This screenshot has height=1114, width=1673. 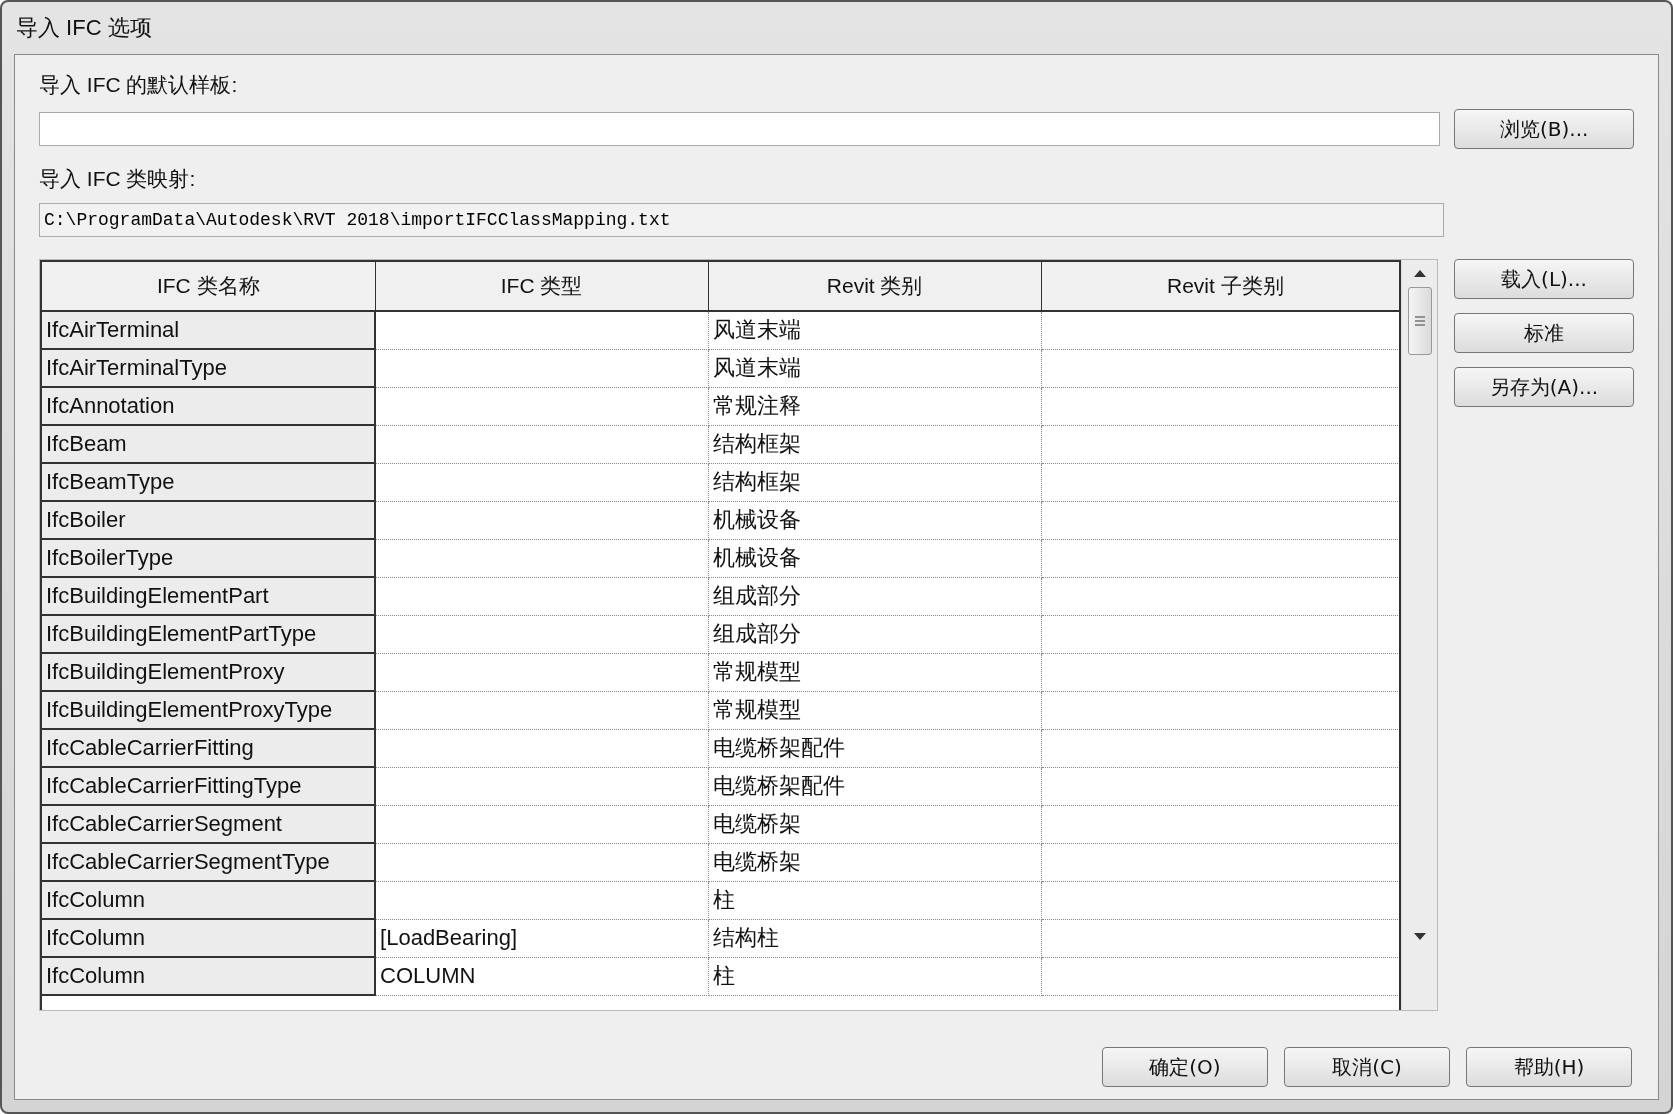 I want to click on table-cell: IfcBoilerType, so click(x=209, y=558).